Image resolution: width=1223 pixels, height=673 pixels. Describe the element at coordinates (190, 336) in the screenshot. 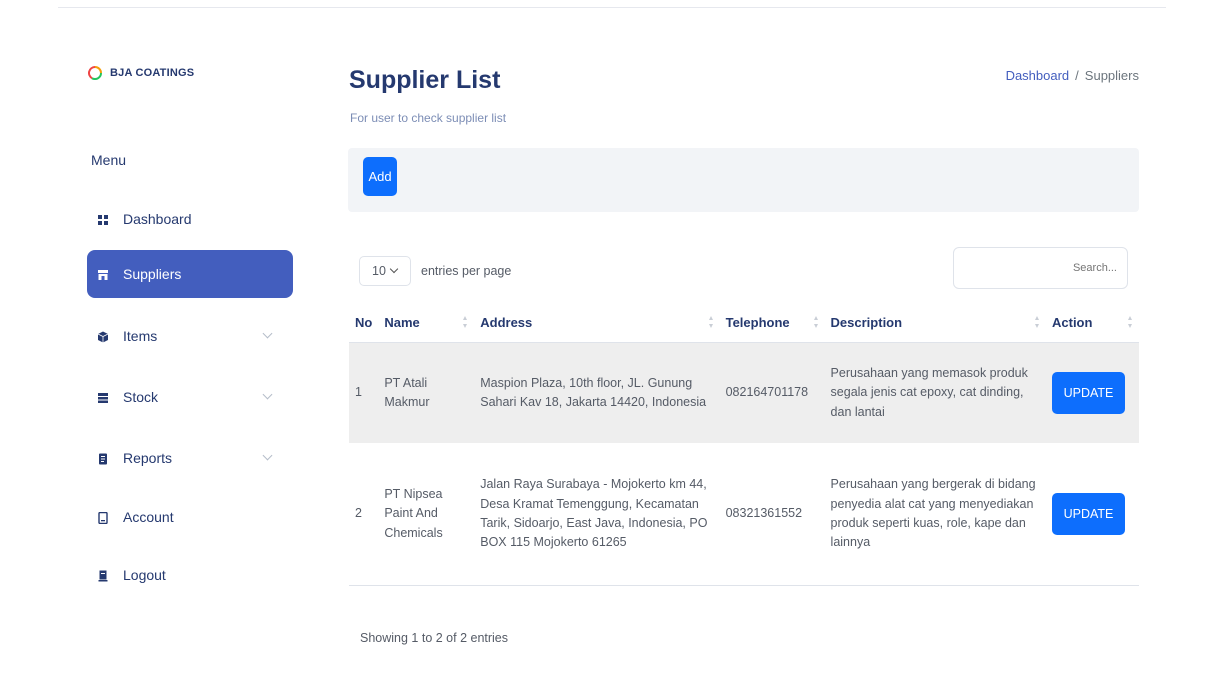

I see `sidebar-item-items: Items` at that location.